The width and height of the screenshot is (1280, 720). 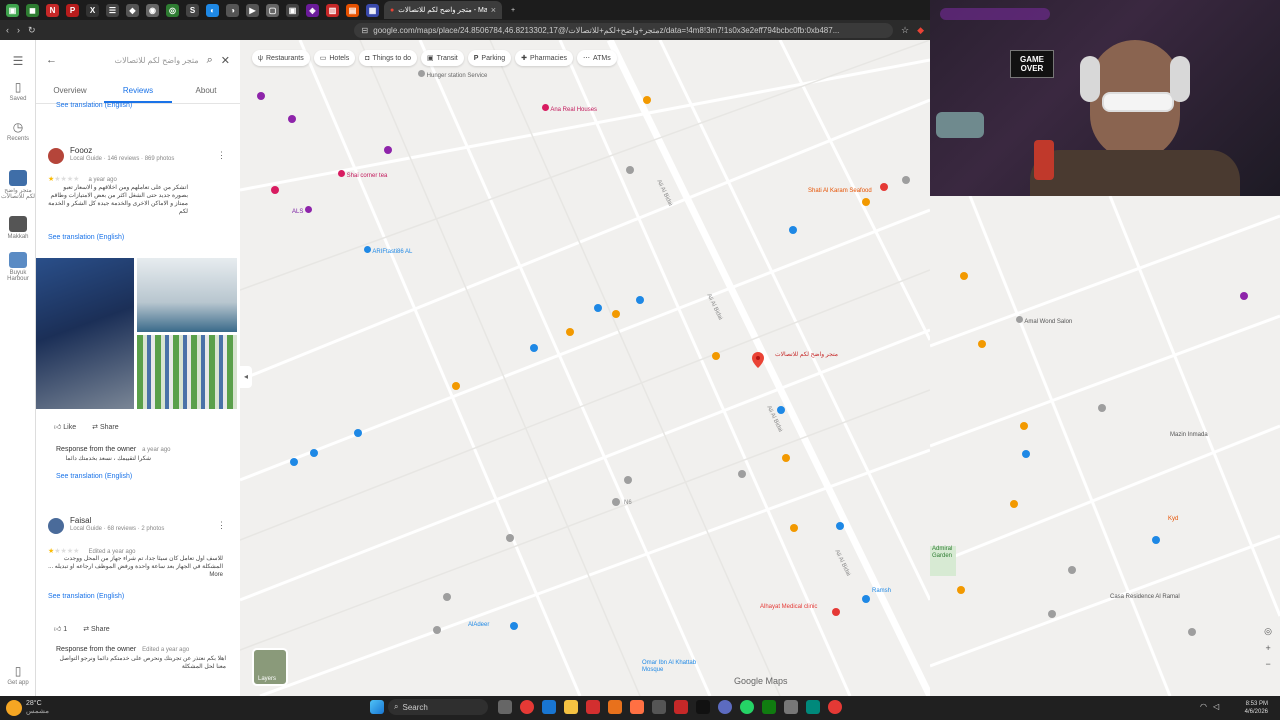 What do you see at coordinates (18, 675) in the screenshot?
I see `get-app-button: ▯ Get app` at bounding box center [18, 675].